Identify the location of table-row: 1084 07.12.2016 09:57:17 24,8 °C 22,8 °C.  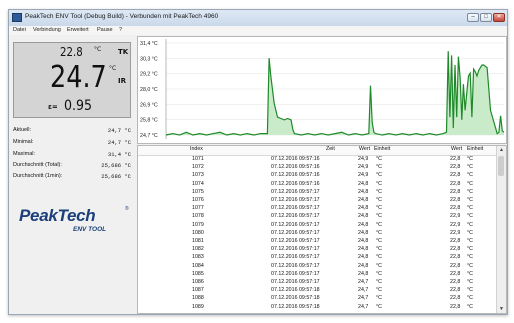
(318, 267).